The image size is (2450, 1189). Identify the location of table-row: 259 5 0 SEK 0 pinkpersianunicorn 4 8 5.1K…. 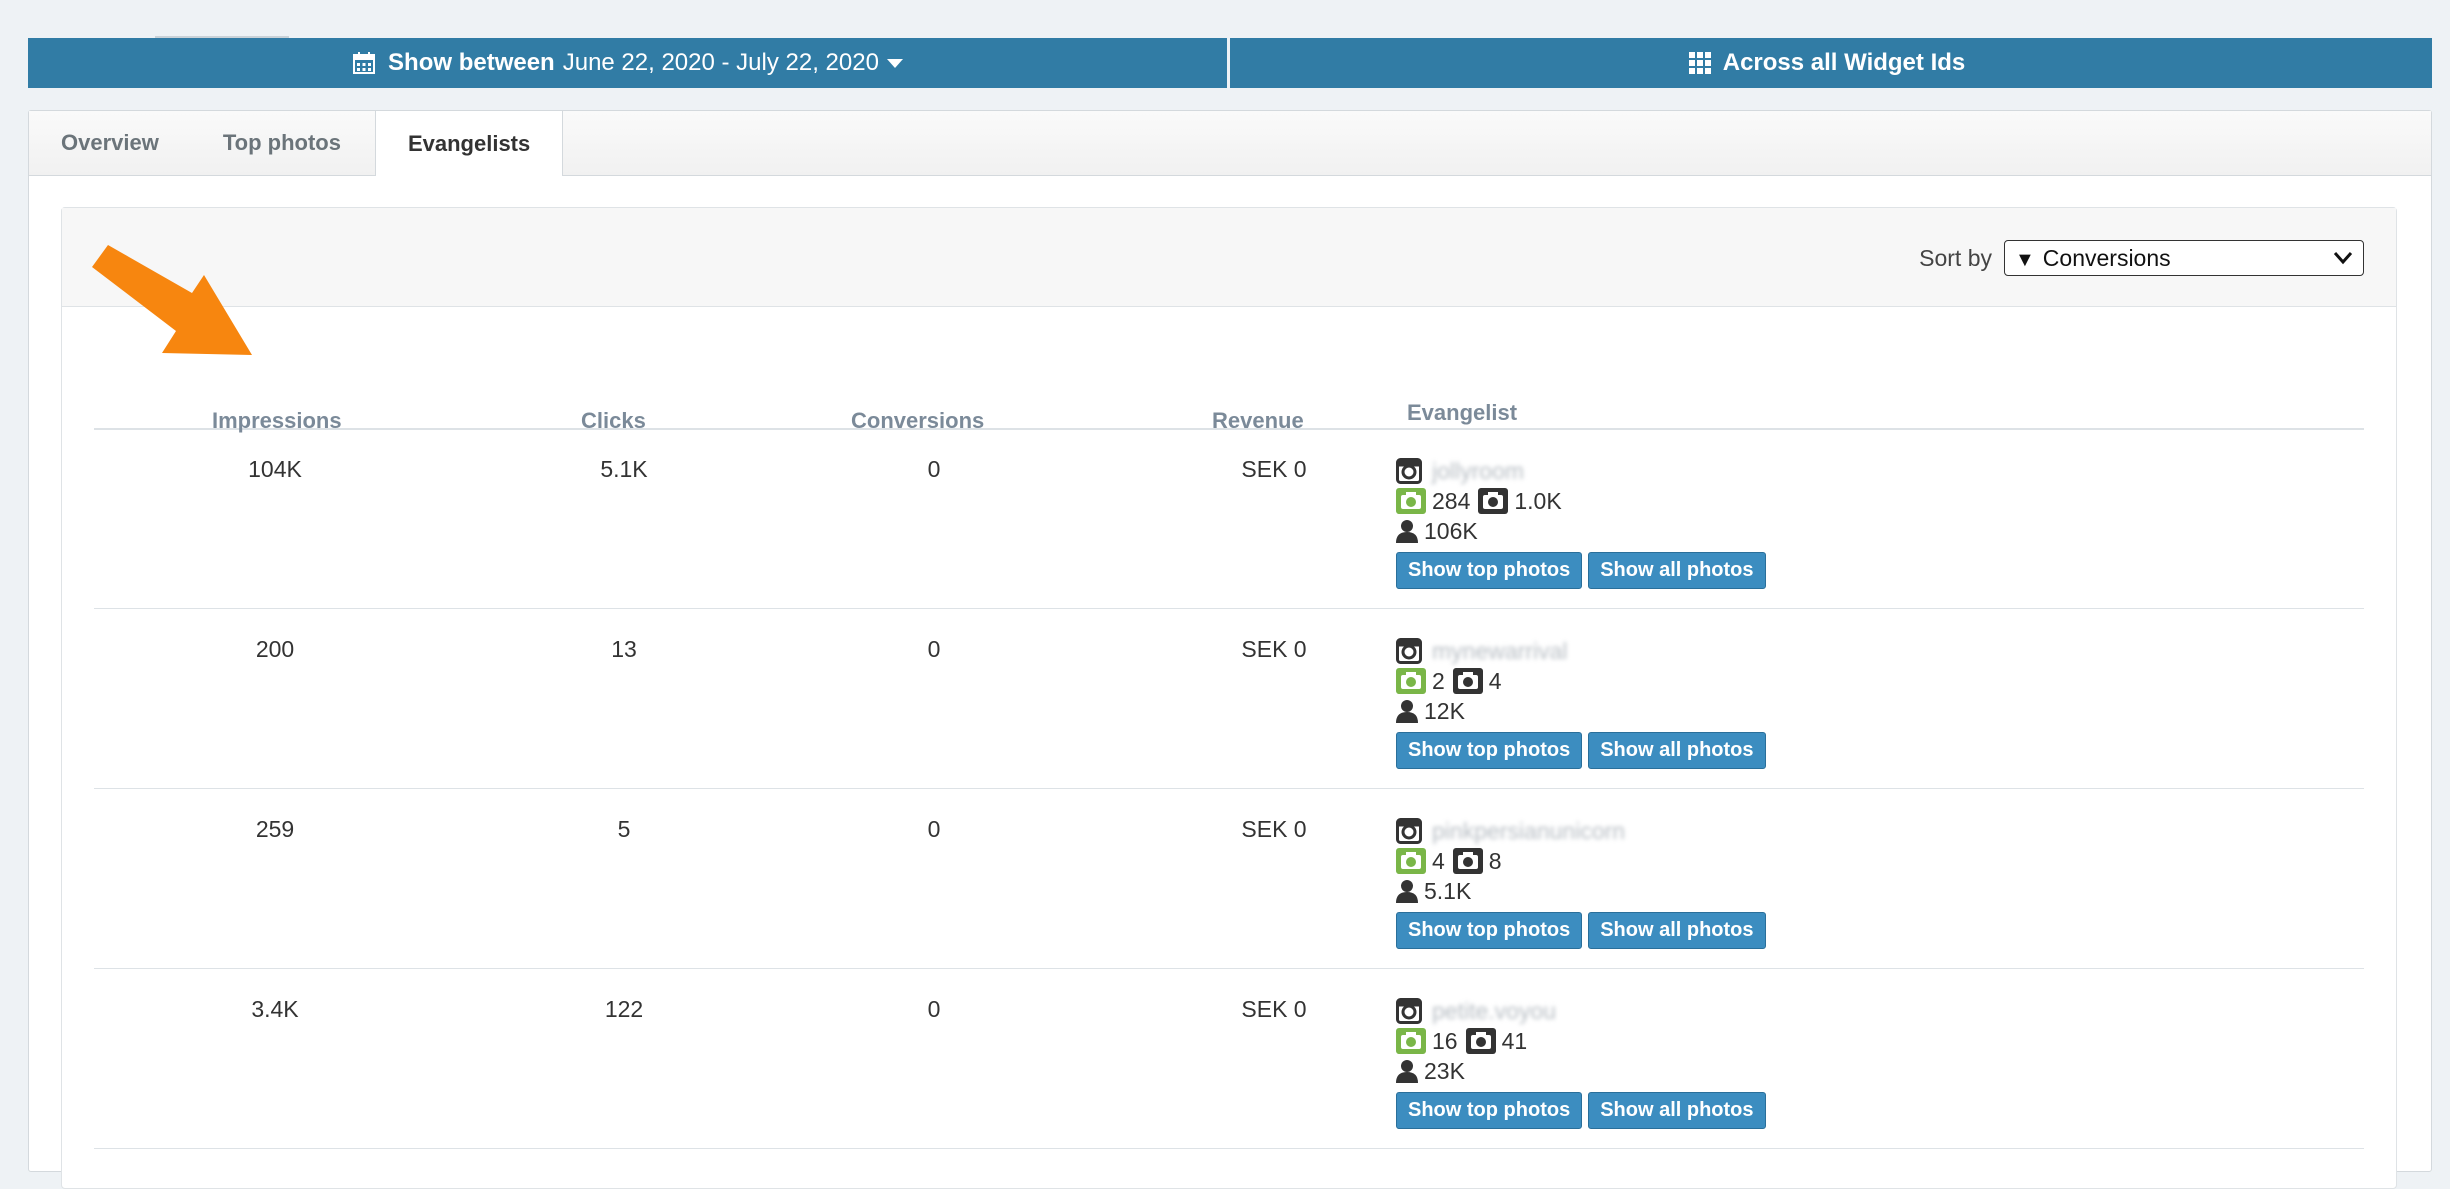
(1229, 879).